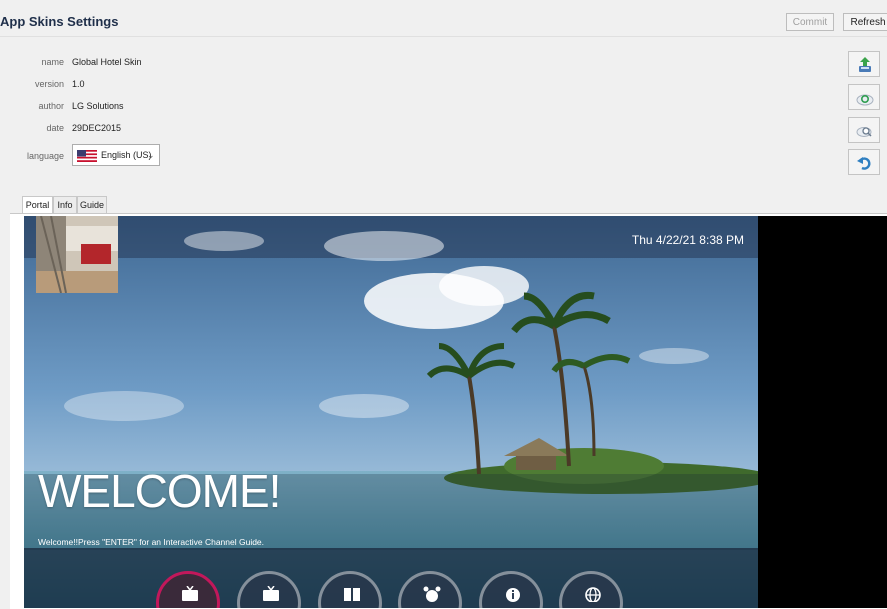 This screenshot has height=609, width=887. I want to click on undo-icon, so click(864, 163).